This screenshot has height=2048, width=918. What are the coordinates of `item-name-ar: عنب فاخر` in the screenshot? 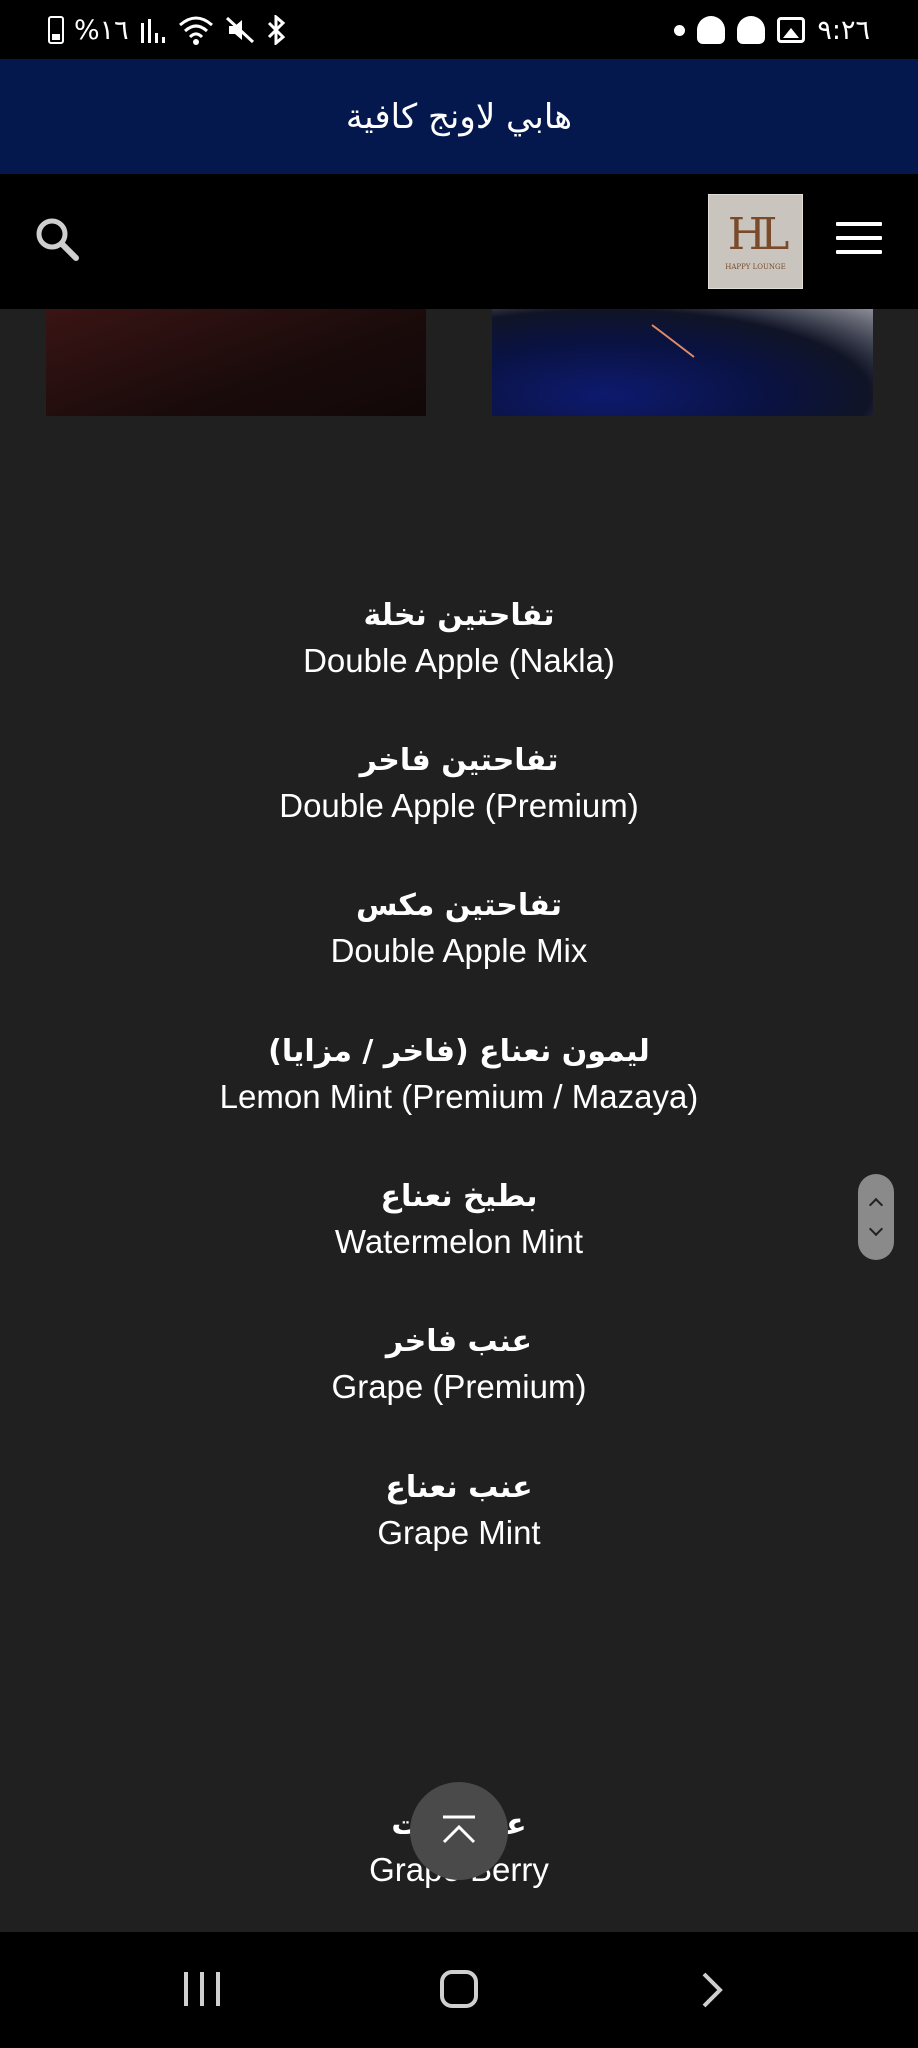 It's located at (459, 1341).